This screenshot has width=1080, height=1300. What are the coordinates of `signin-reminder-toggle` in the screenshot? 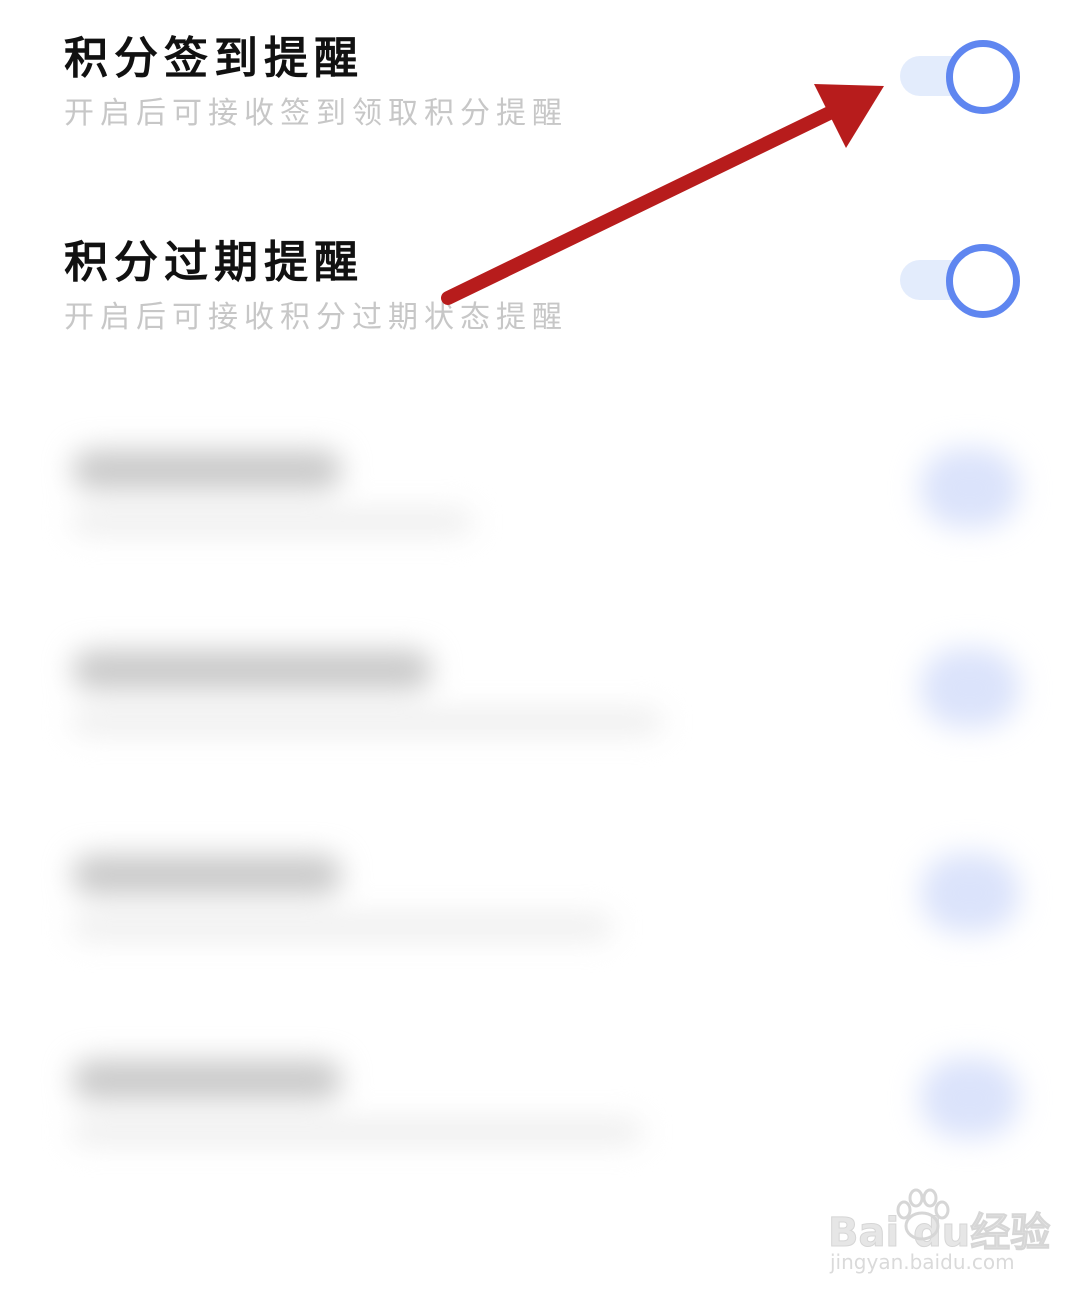 It's located at (960, 77).